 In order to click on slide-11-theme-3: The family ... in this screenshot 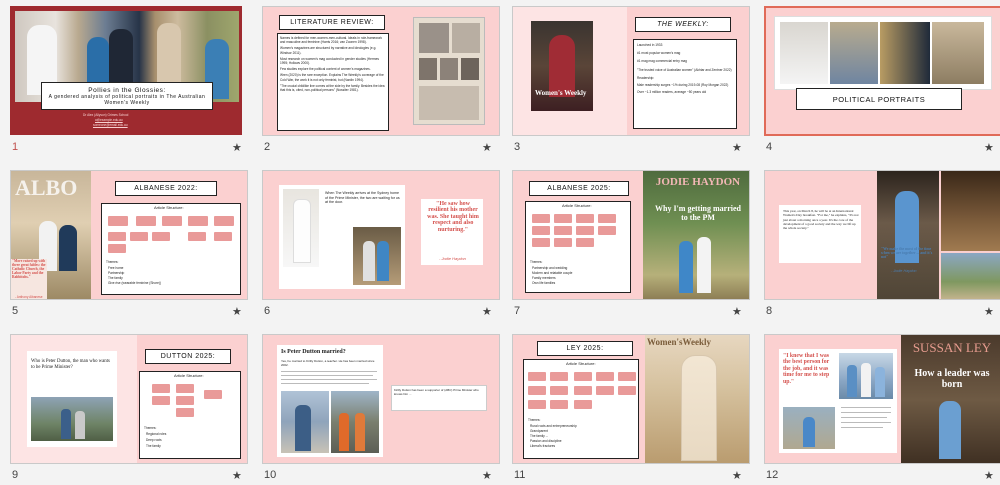, I will do `click(539, 436)`.